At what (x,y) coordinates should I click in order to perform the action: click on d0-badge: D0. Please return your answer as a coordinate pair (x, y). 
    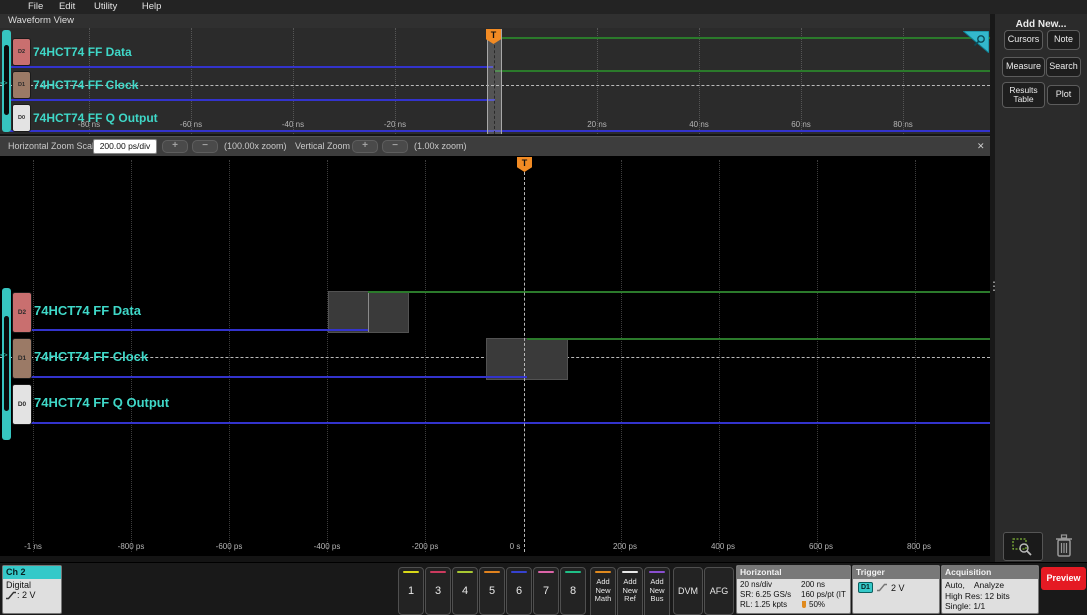
    Looking at the image, I should click on (21, 118).